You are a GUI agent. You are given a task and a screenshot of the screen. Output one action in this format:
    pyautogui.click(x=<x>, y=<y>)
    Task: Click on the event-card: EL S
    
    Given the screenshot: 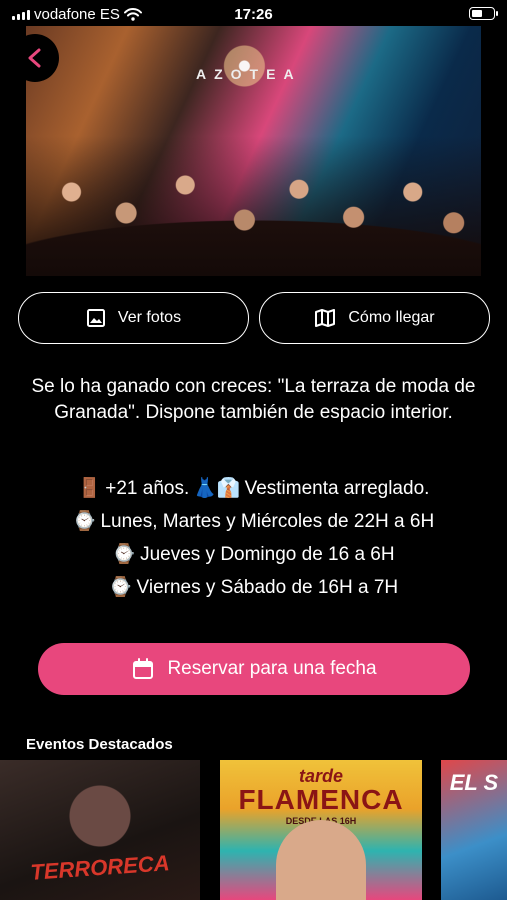 What is the action you would take?
    pyautogui.click(x=474, y=830)
    